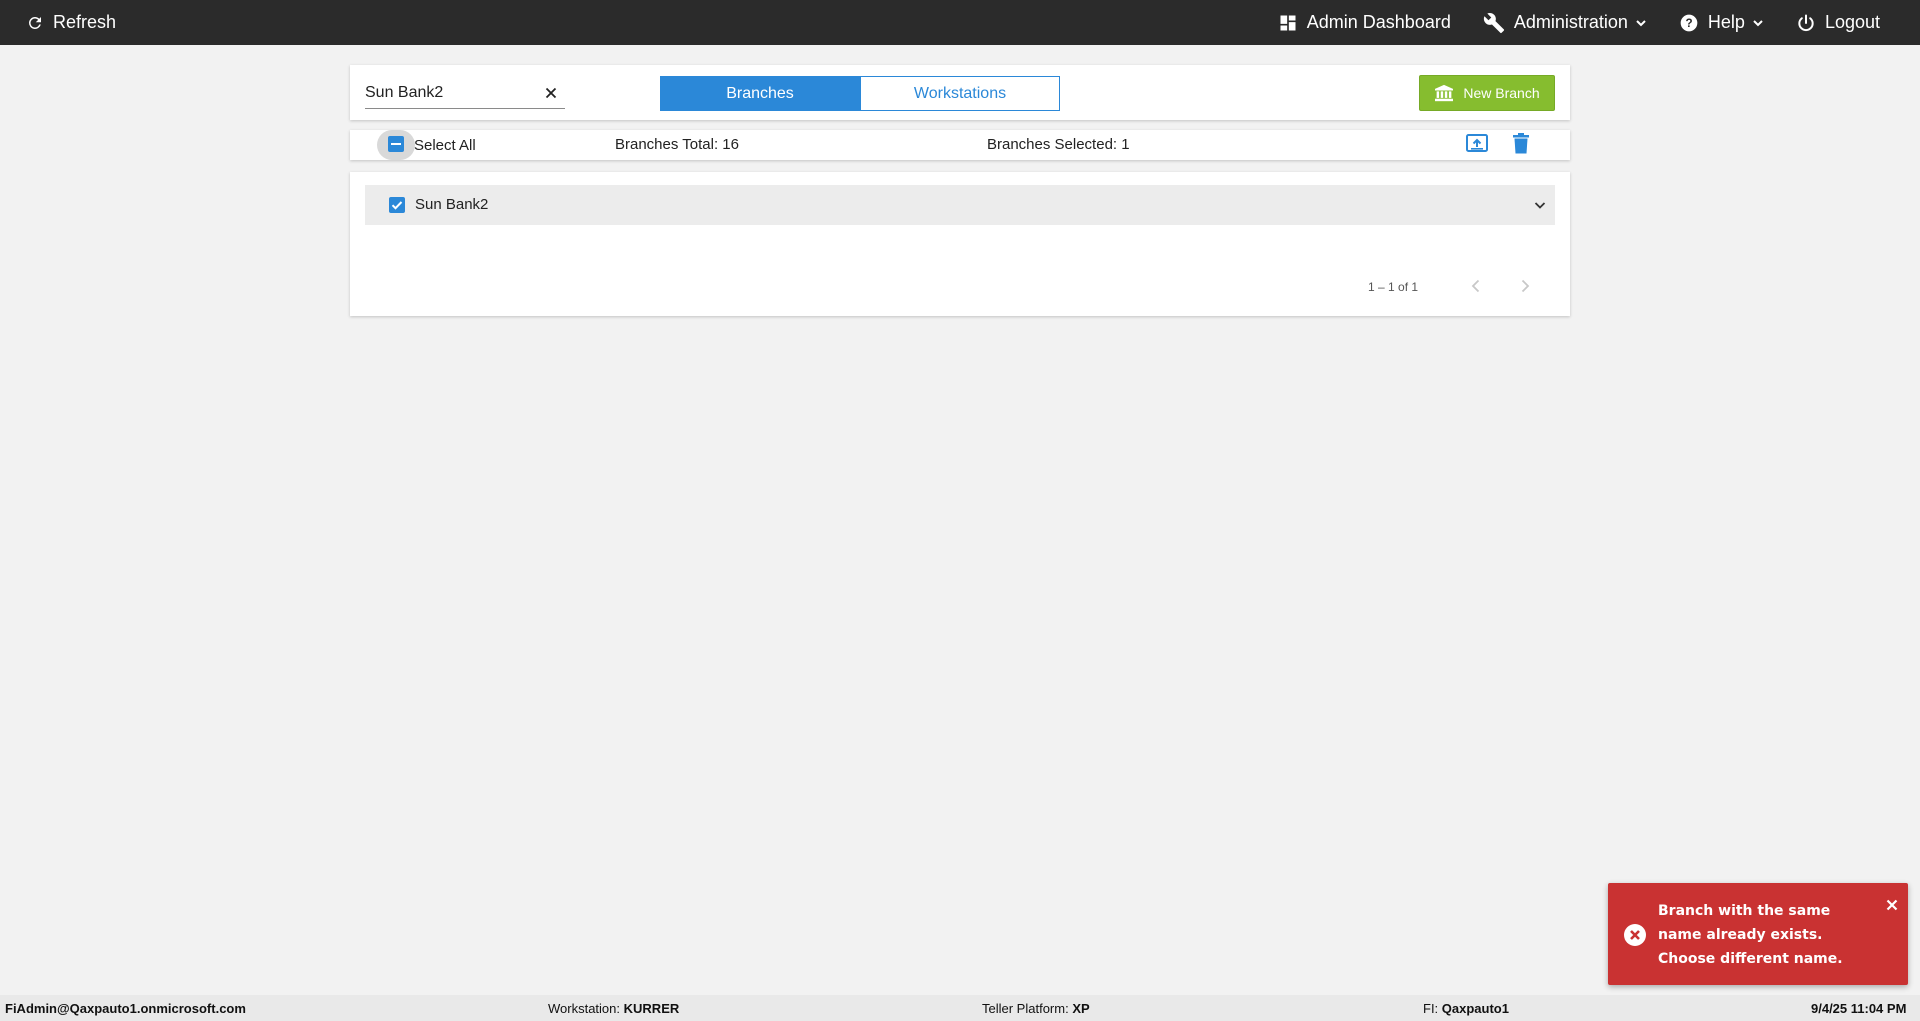 The image size is (1920, 1021). Describe the element at coordinates (1501, 93) in the screenshot. I see `new-branch-label: New Branch` at that location.